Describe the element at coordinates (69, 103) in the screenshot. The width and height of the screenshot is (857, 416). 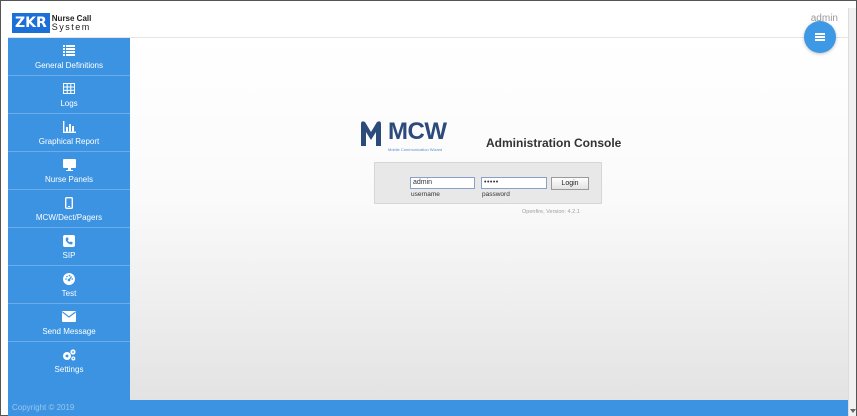
I see `sidebar-item-label: Logs` at that location.